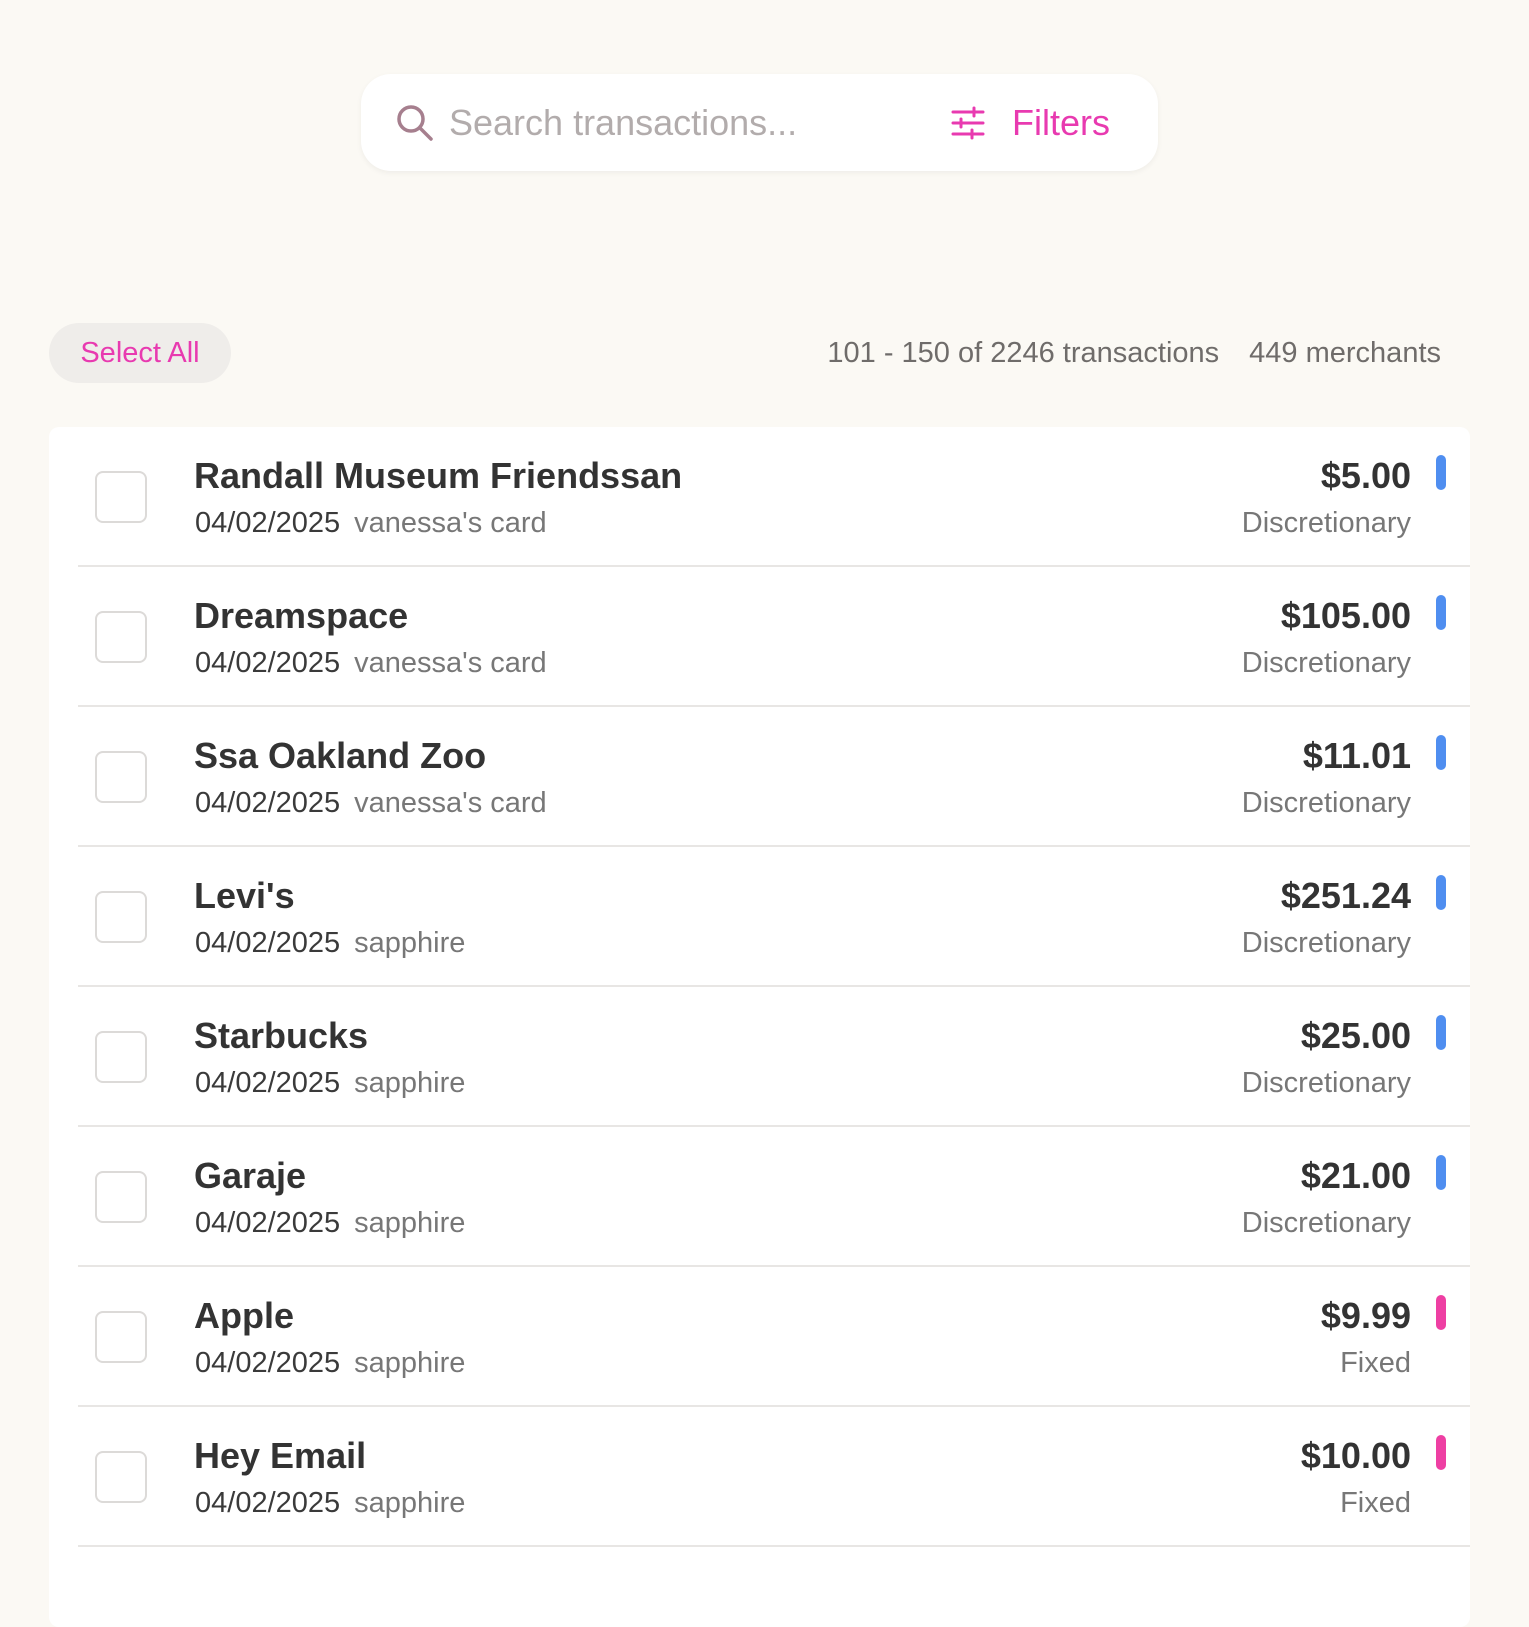 The height and width of the screenshot is (1627, 1529). Describe the element at coordinates (301, 615) in the screenshot. I see `merchant-name: Dreamspace` at that location.